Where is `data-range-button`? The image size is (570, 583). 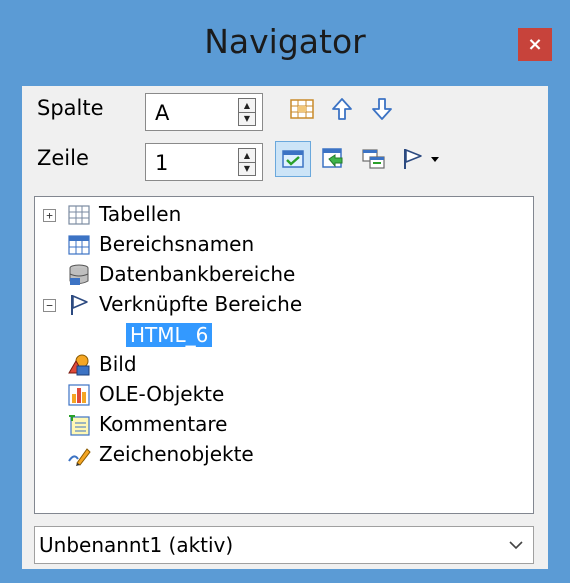
data-range-button is located at coordinates (302, 109).